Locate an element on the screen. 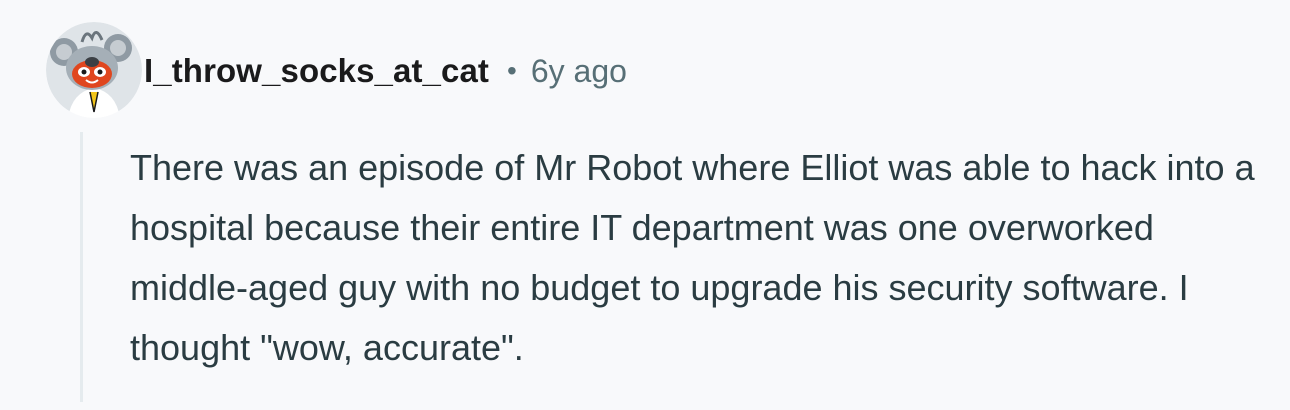  snoo-avatar-icon is located at coordinates (94, 70).